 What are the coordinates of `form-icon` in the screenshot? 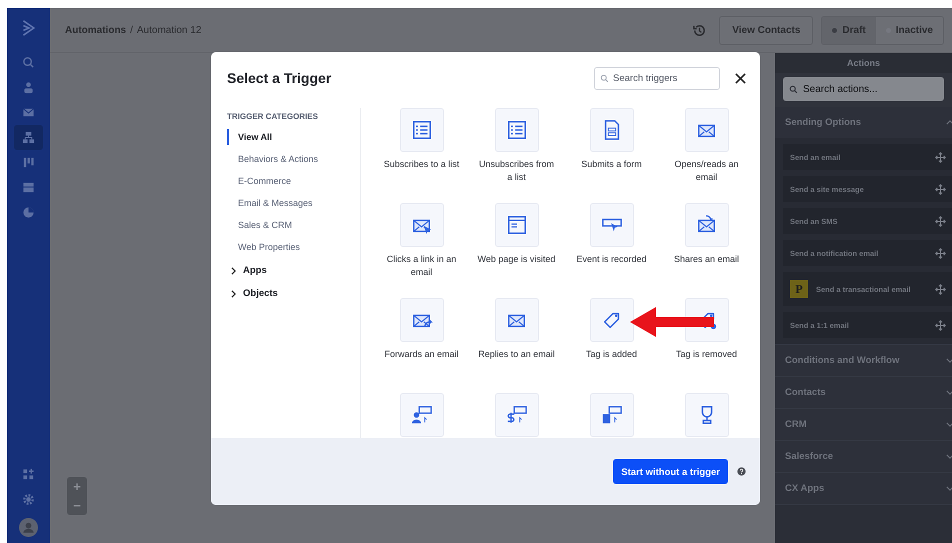 It's located at (612, 130).